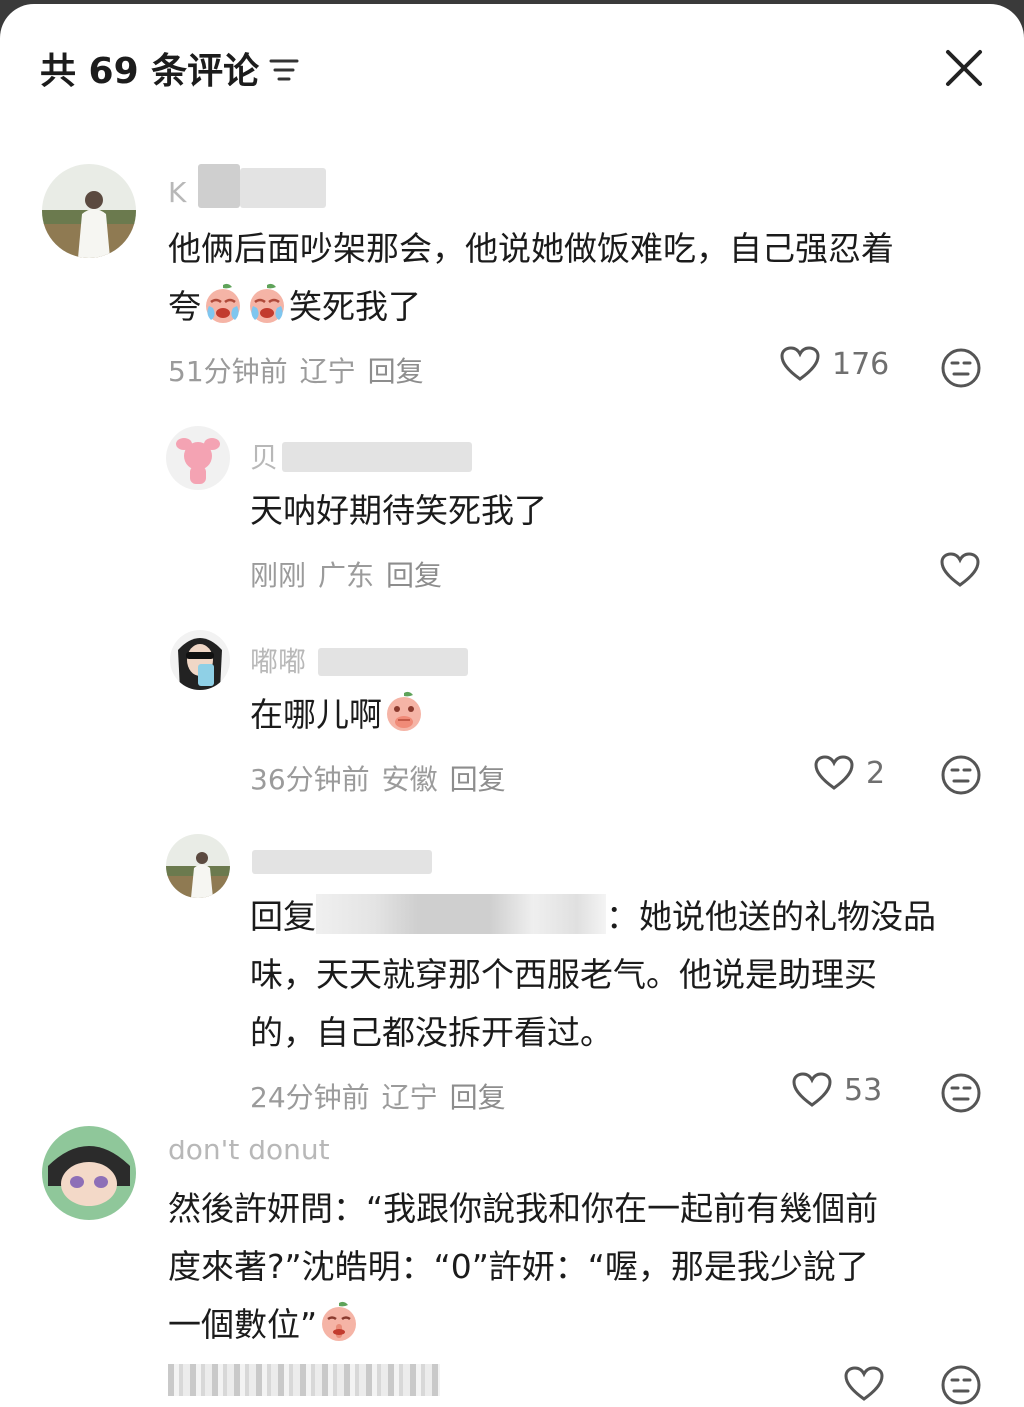  Describe the element at coordinates (837, 1090) in the screenshot. I see `like-button: 53` at that location.